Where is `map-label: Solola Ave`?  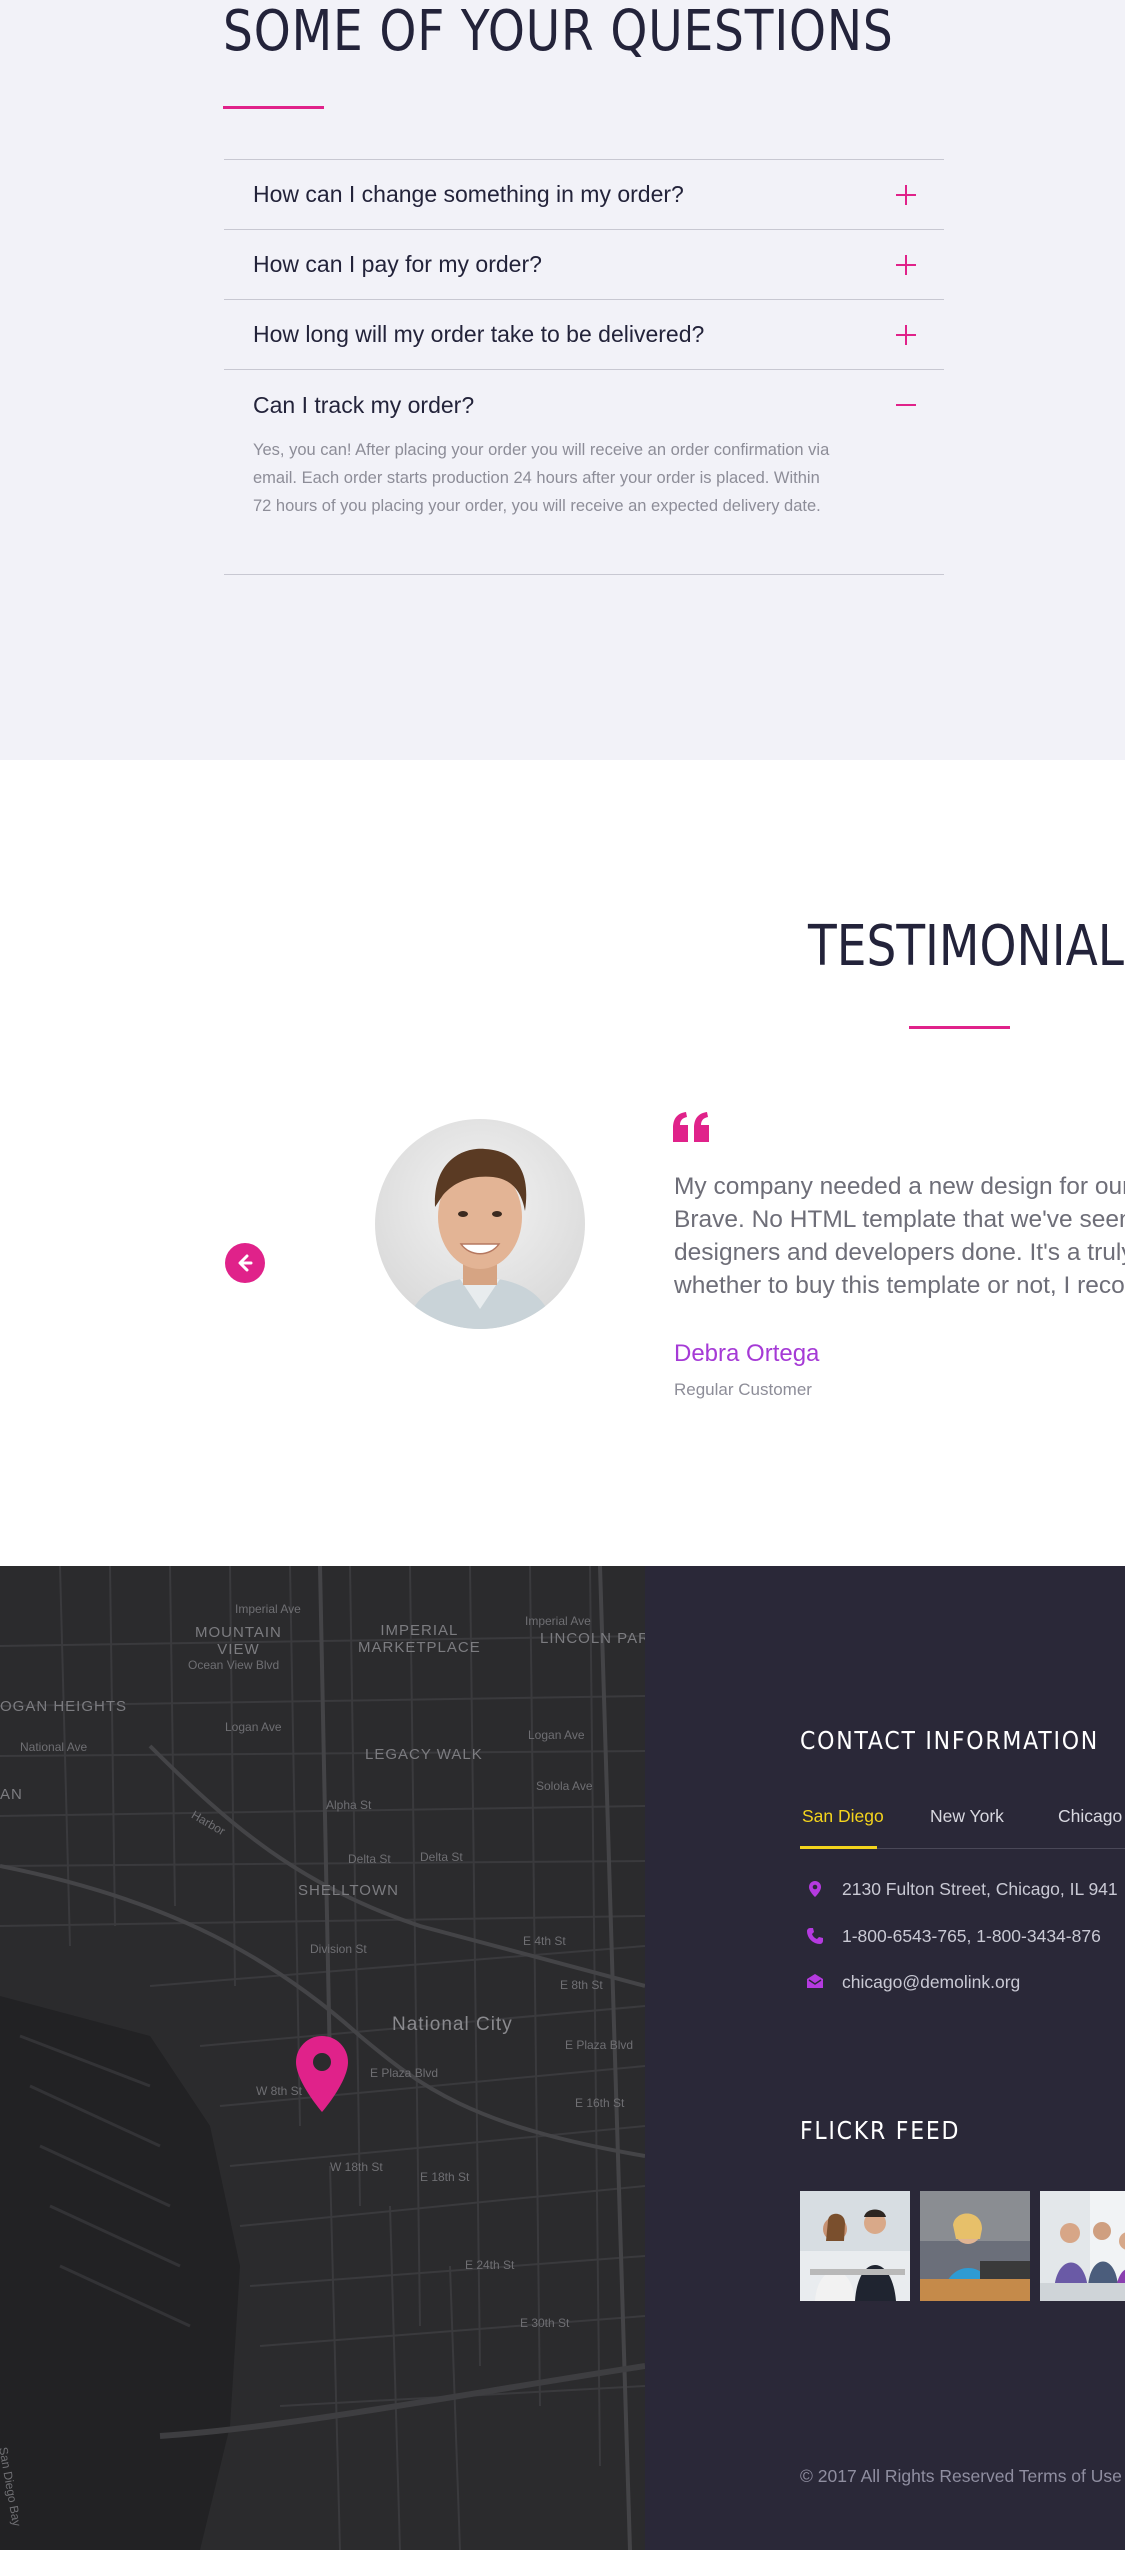 map-label: Solola Ave is located at coordinates (564, 1786).